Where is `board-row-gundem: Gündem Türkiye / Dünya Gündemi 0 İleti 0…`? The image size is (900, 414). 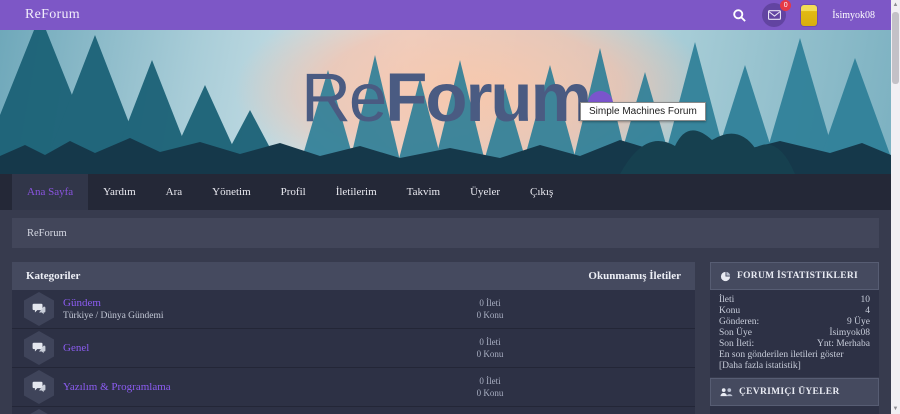
board-row-gundem: Gündem Türkiye / Dünya Gündemi 0 İleti 0… is located at coordinates (353, 309).